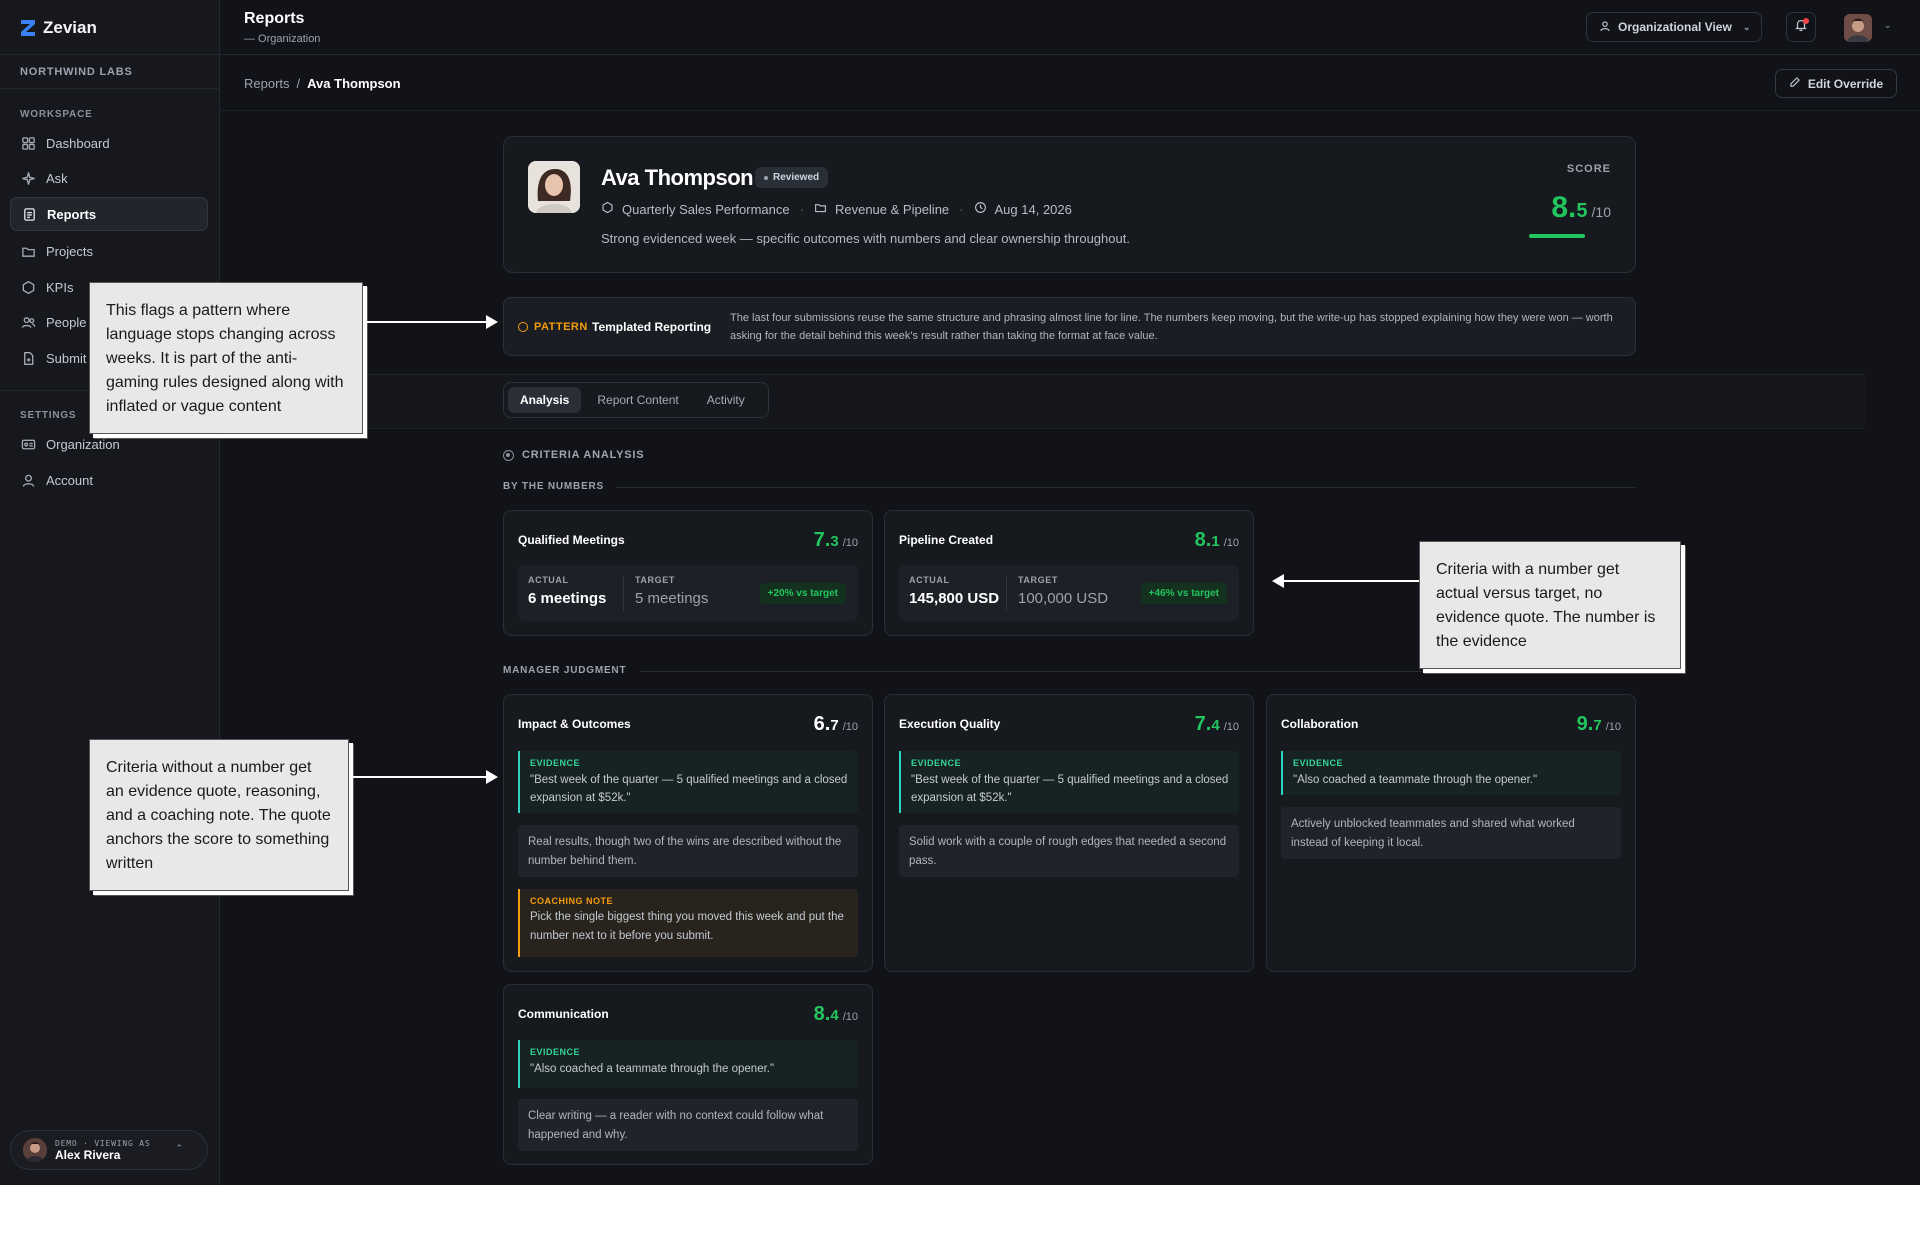 The height and width of the screenshot is (1242, 1920). What do you see at coordinates (109, 251) in the screenshot?
I see `sidebar-item-projects: Projects` at bounding box center [109, 251].